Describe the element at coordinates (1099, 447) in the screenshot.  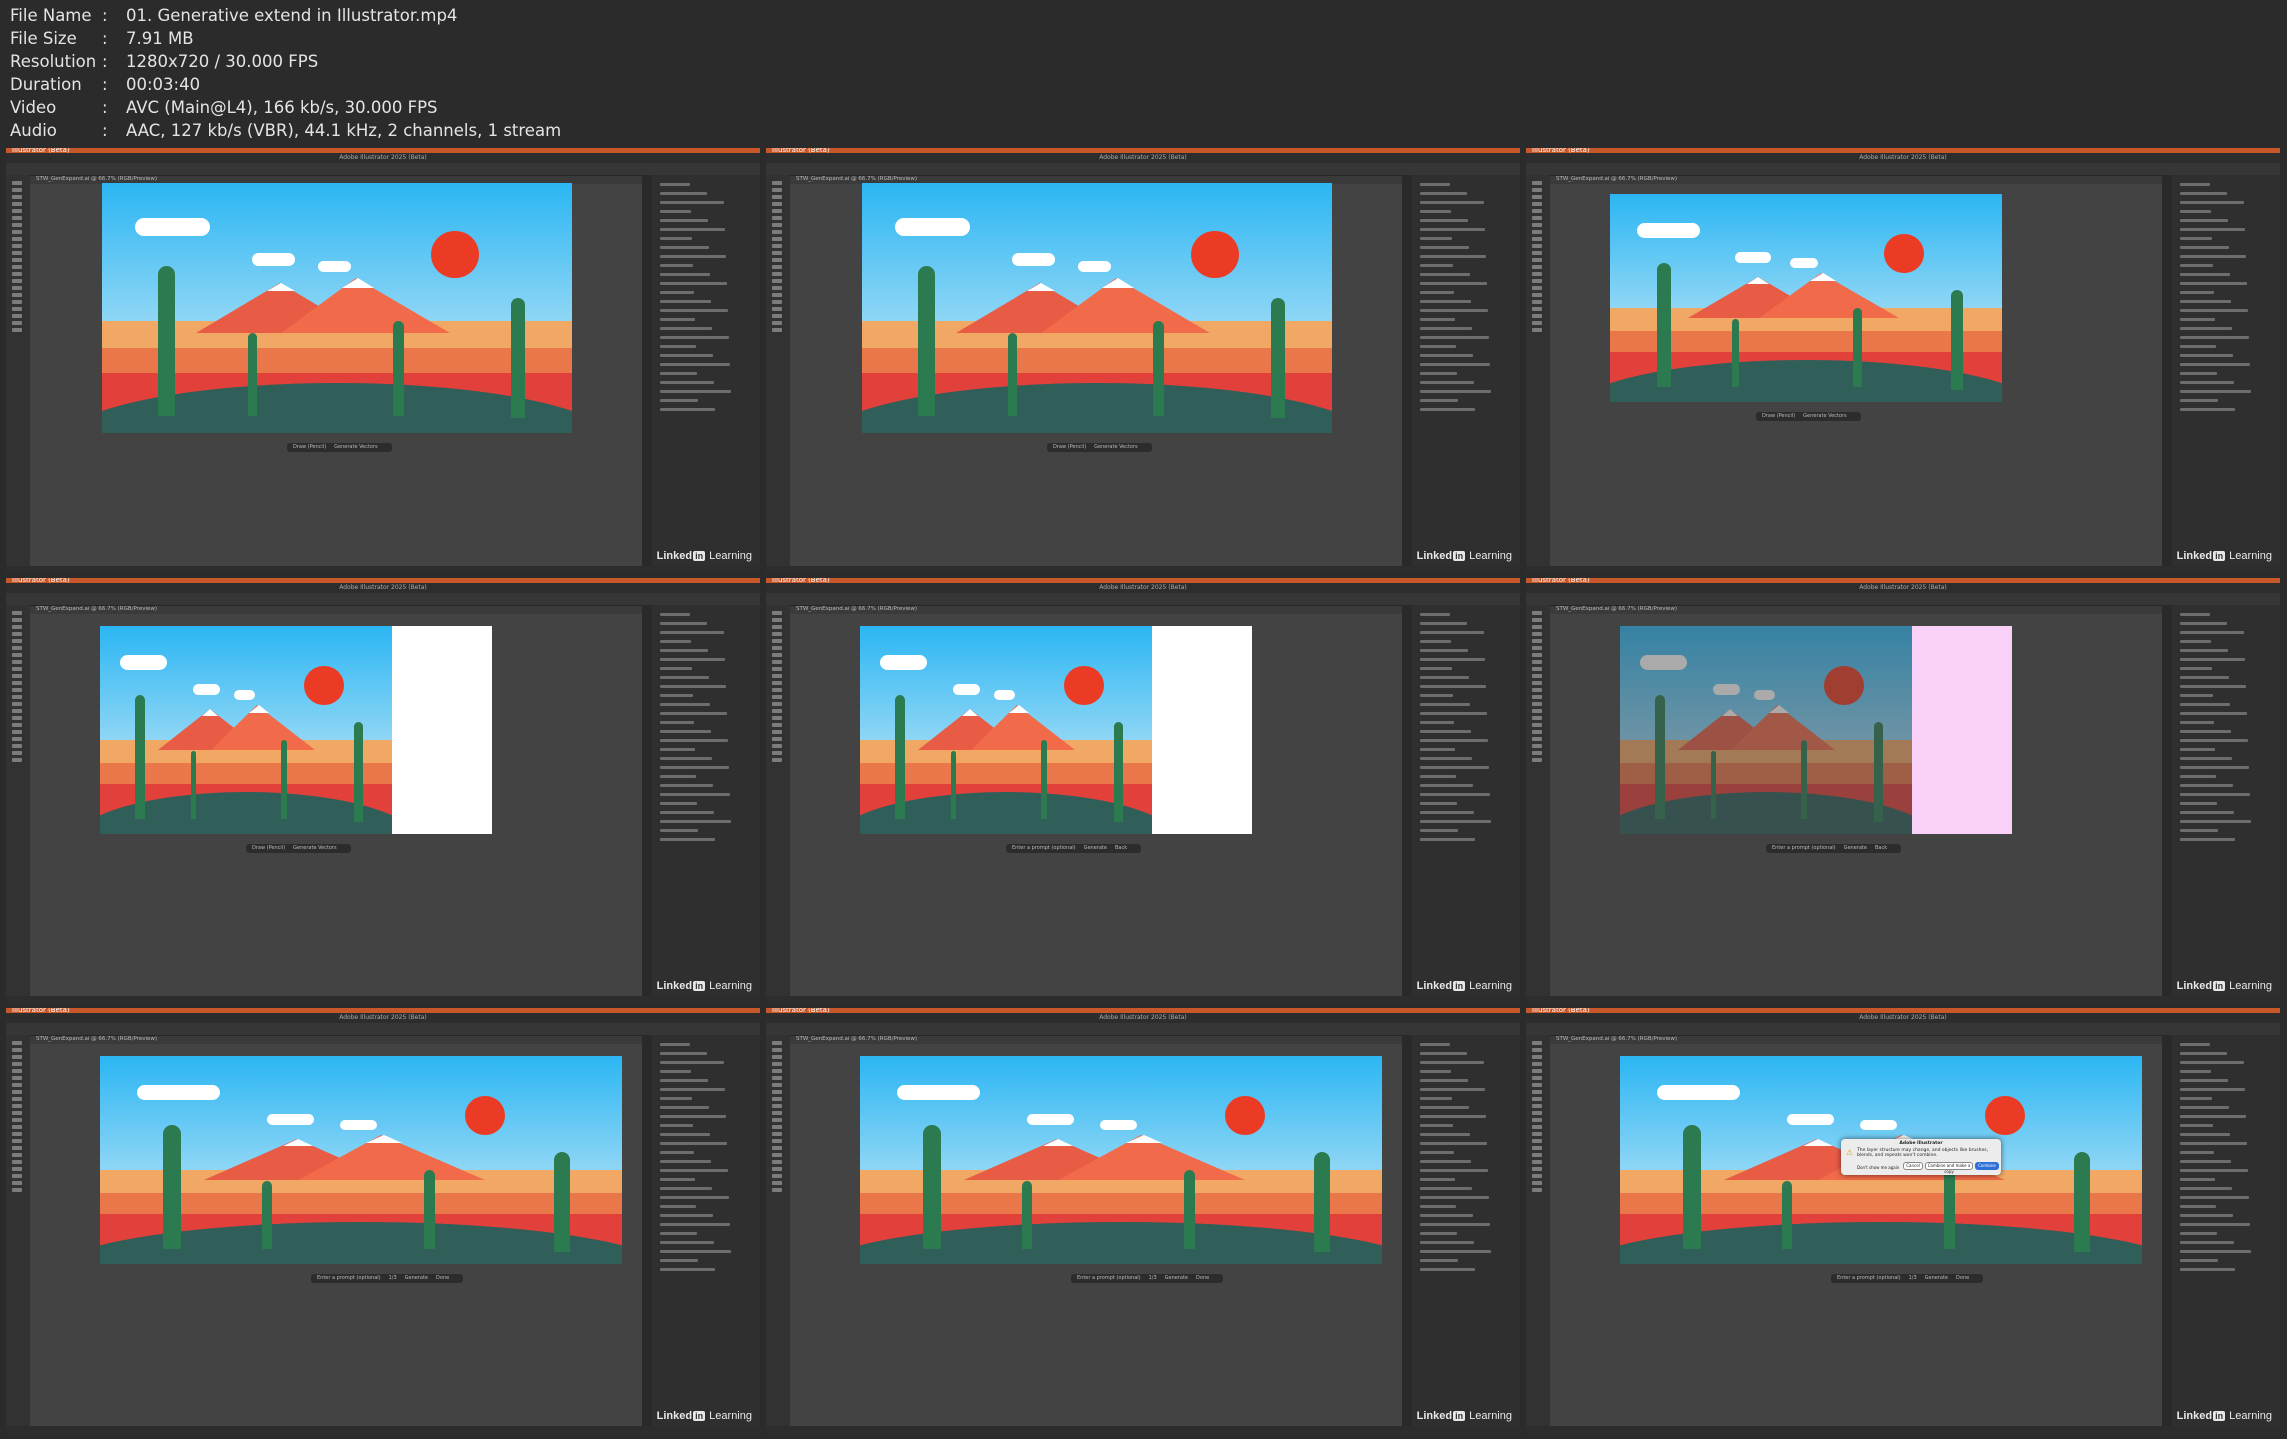
I see `contextual-task-bar: Draw (Pencil) Generate Vectors` at that location.